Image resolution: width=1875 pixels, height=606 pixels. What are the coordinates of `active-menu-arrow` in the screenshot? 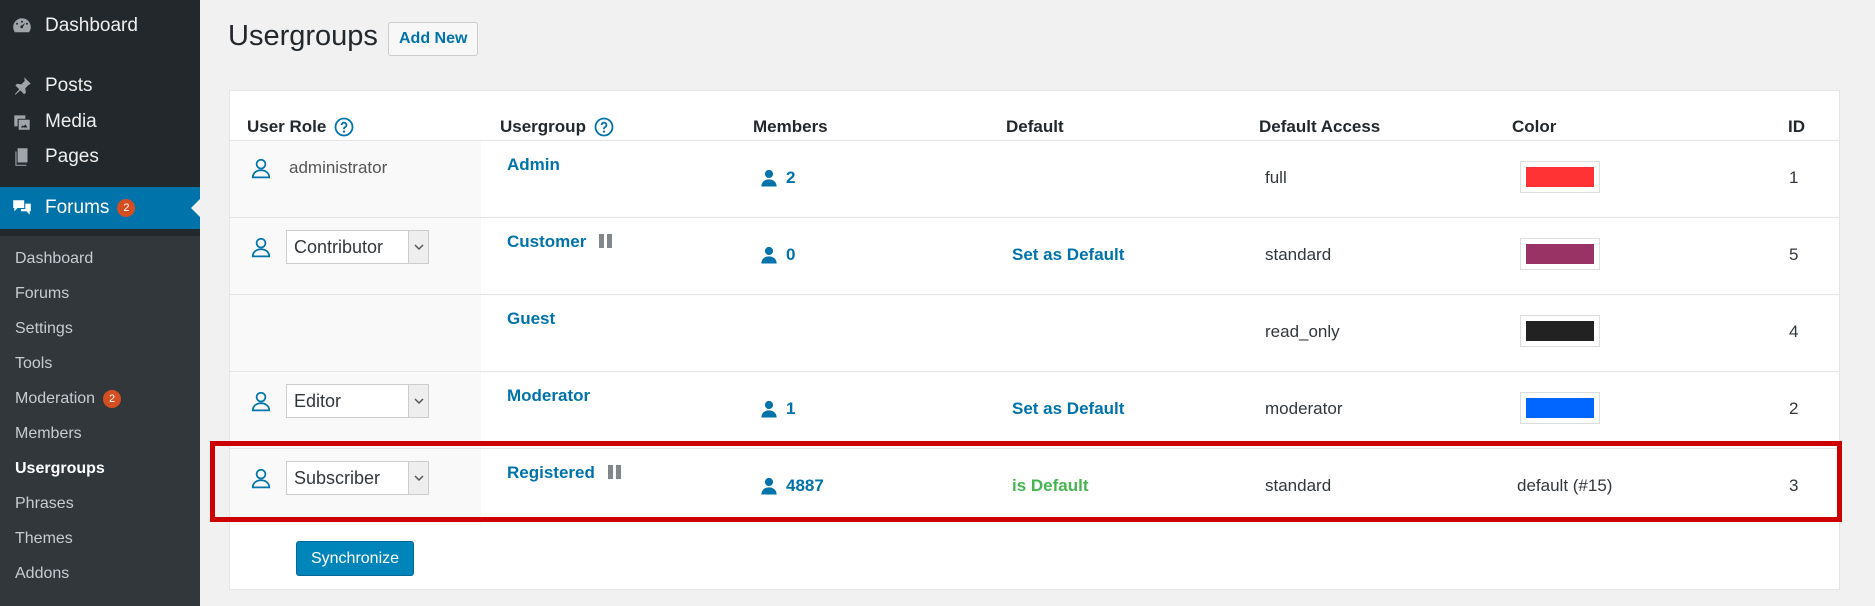 It's located at (195, 208).